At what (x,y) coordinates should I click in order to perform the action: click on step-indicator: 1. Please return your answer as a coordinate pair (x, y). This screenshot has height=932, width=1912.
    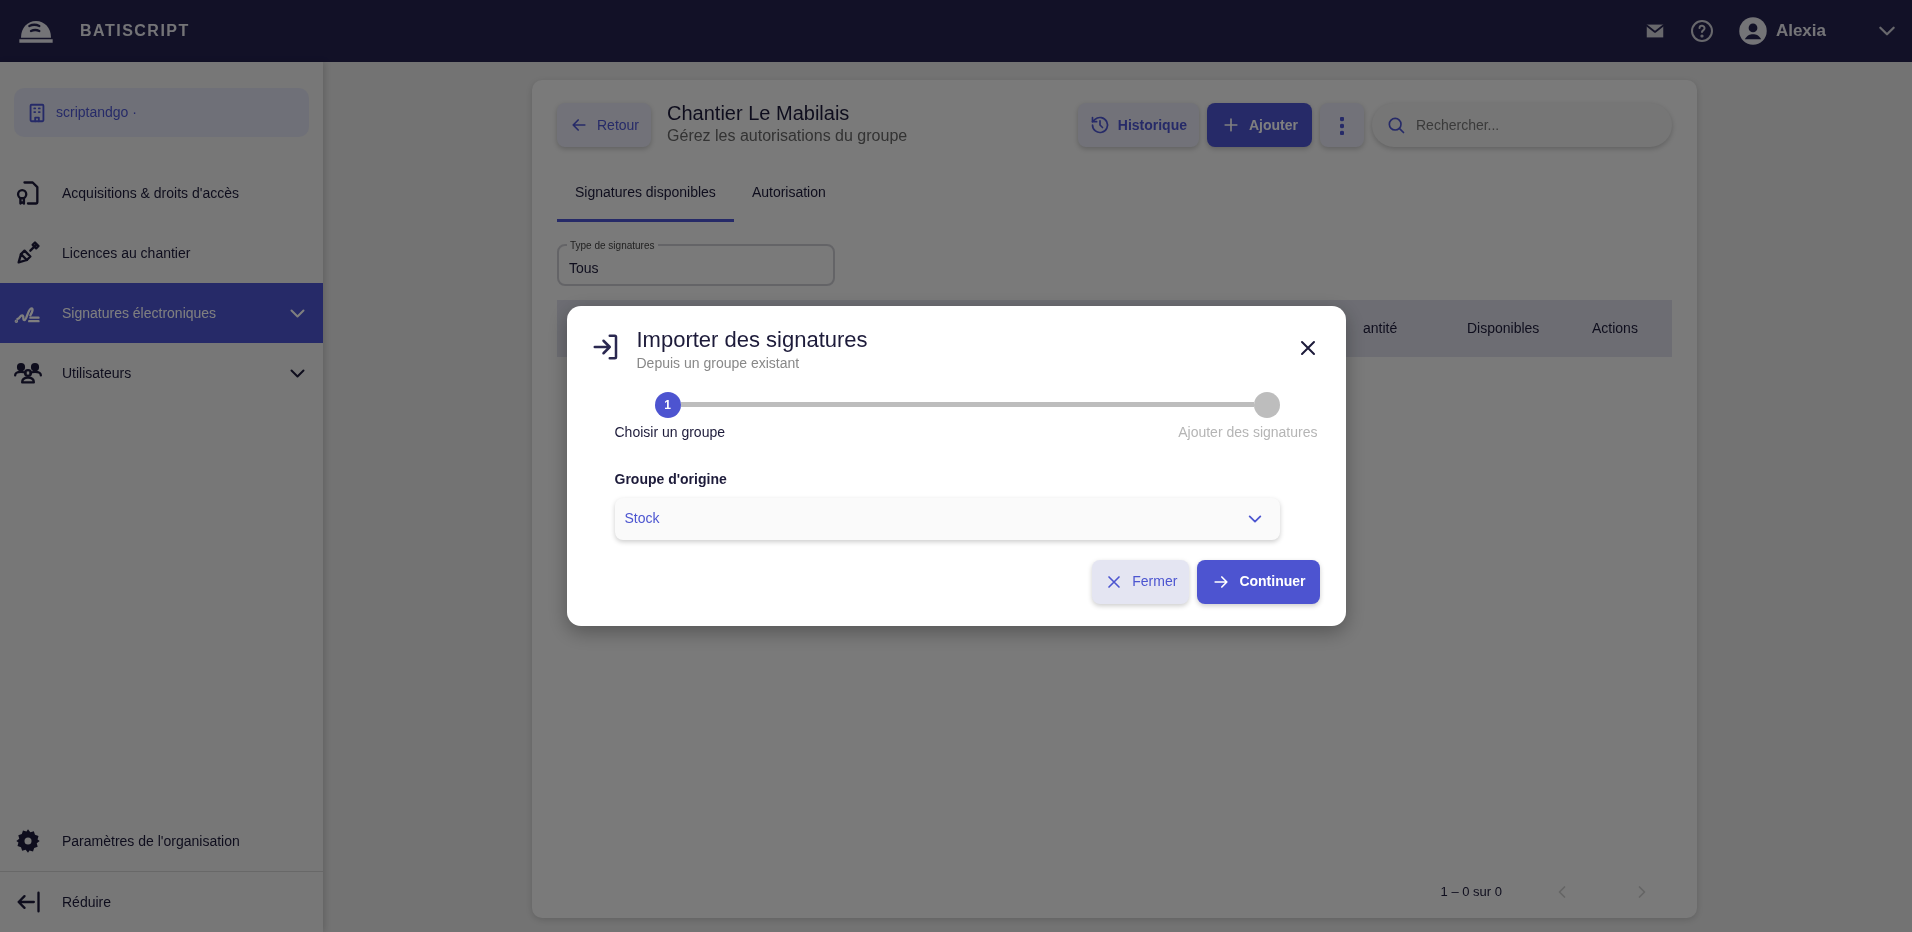
    Looking at the image, I should click on (667, 404).